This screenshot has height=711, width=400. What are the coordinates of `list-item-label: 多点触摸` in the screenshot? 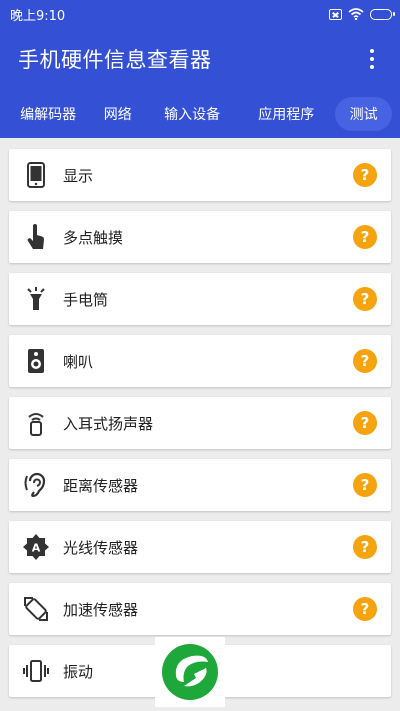 It's located at (93, 237).